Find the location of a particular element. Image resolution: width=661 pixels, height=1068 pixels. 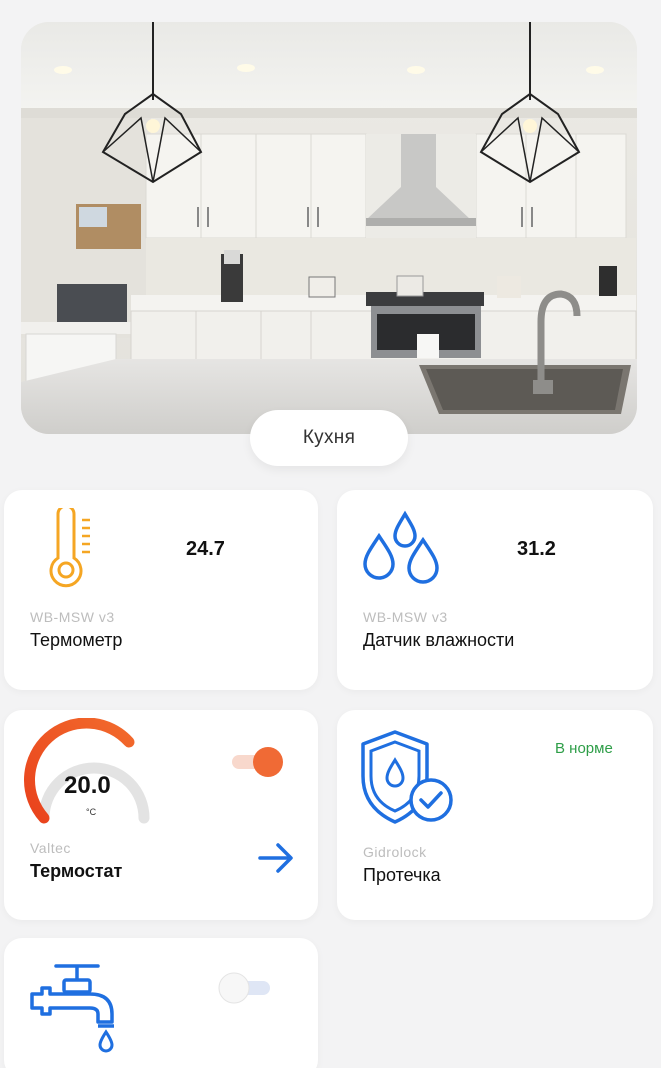

humidity-model: WB-MSW v3 is located at coordinates (405, 617).